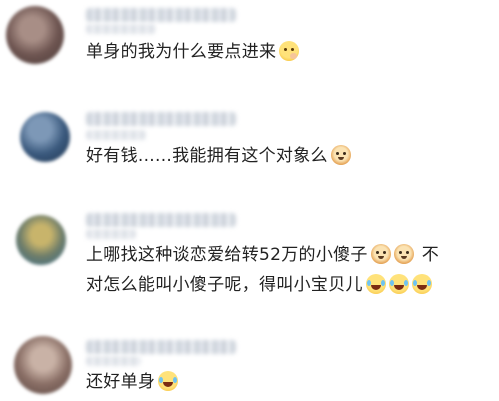  Describe the element at coordinates (121, 382) in the screenshot. I see `comment-body: 还好单身` at that location.